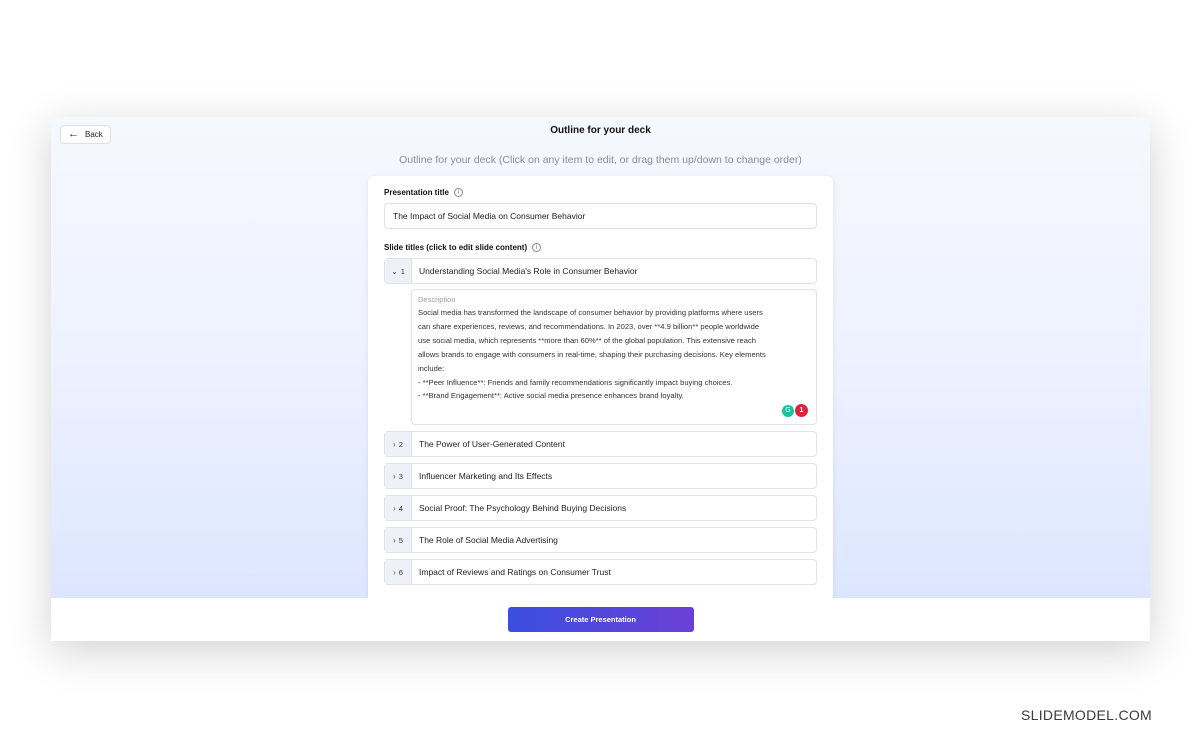  I want to click on slide-title: The Power of User-Generated Content, so click(614, 444).